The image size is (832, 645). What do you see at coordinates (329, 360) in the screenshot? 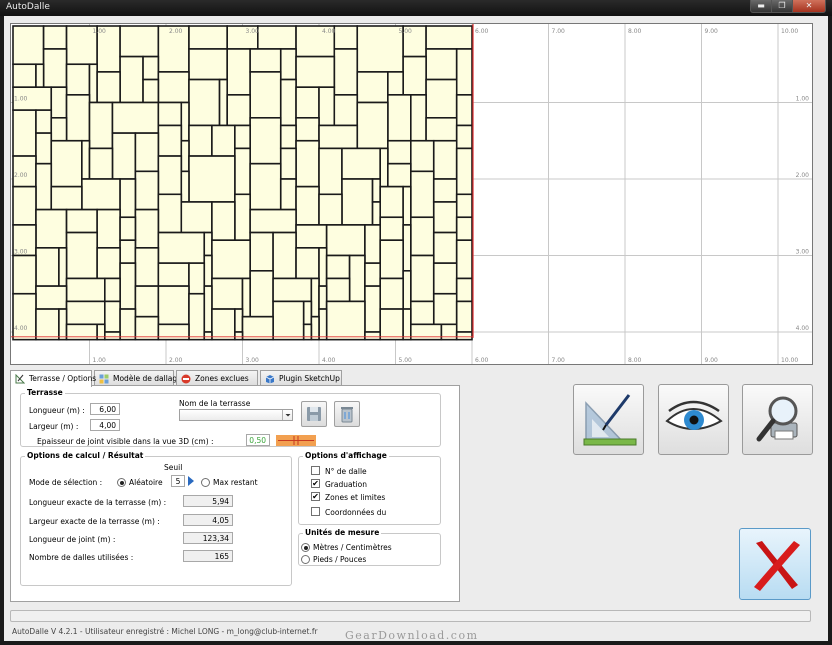
I see `x-tick-label: 4.00` at bounding box center [329, 360].